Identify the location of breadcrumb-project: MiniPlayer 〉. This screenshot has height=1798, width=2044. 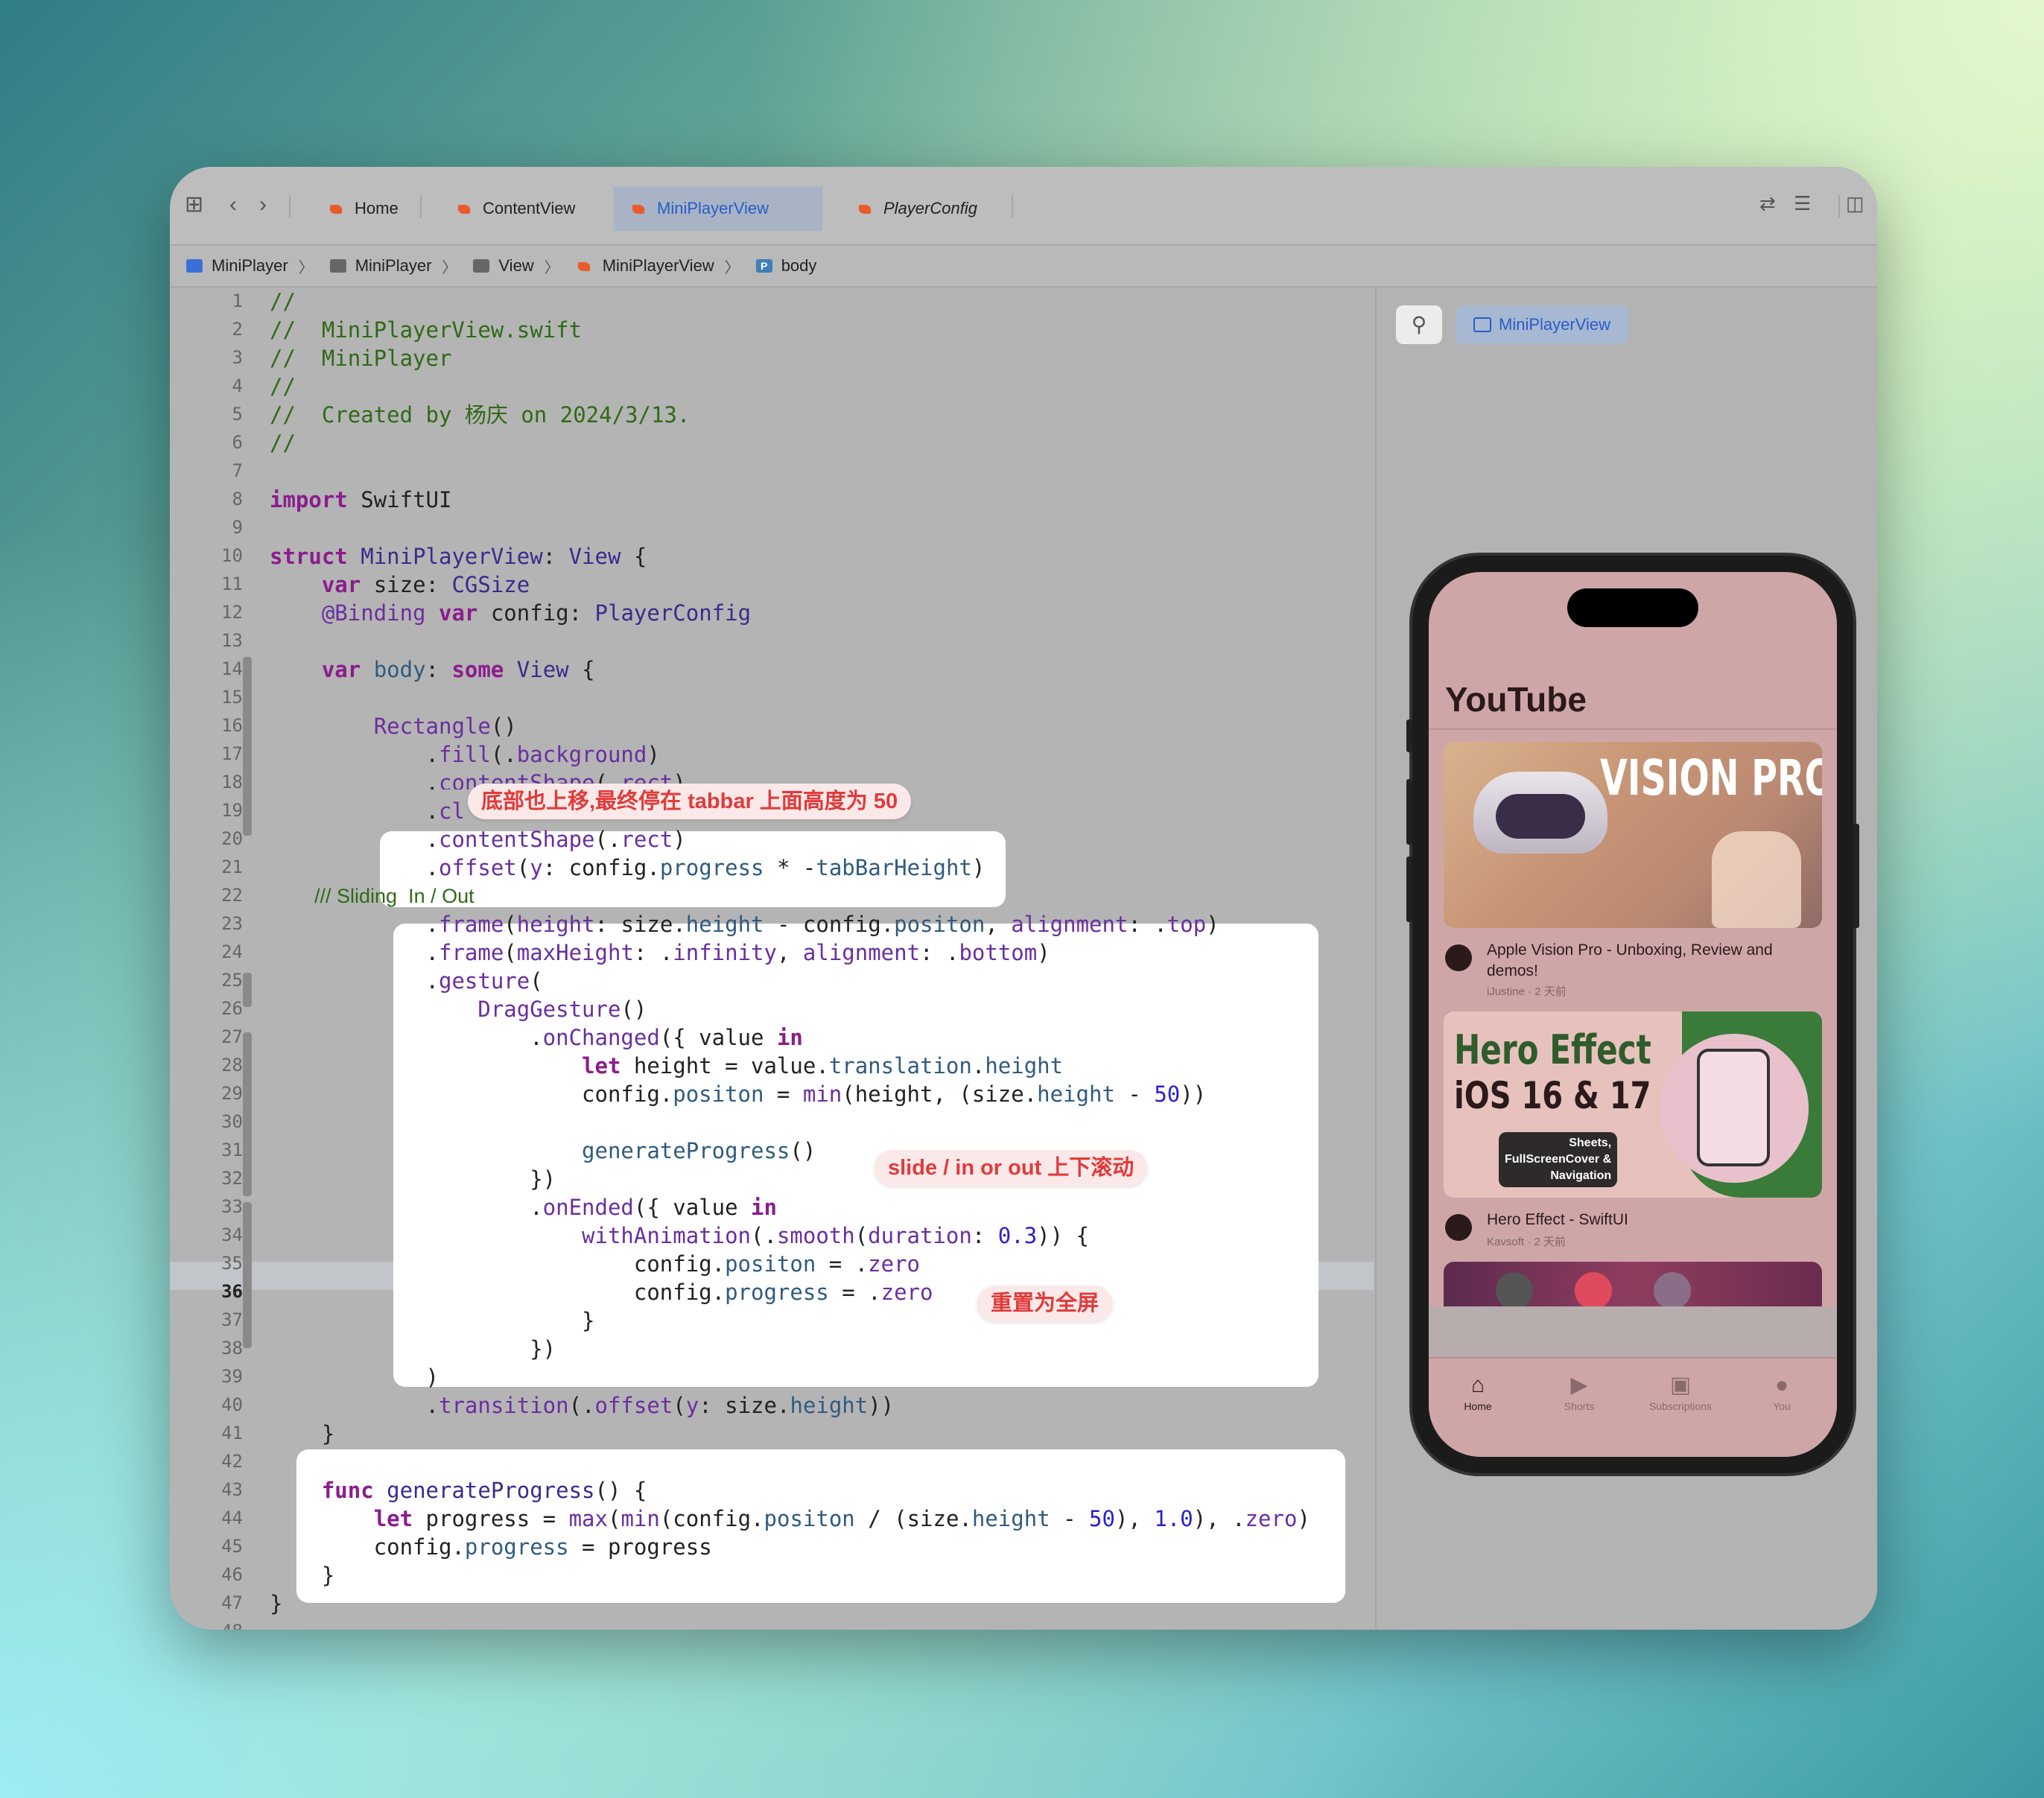
(250, 266).